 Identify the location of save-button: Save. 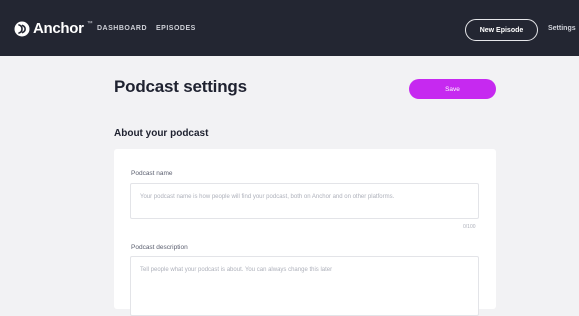
(452, 89).